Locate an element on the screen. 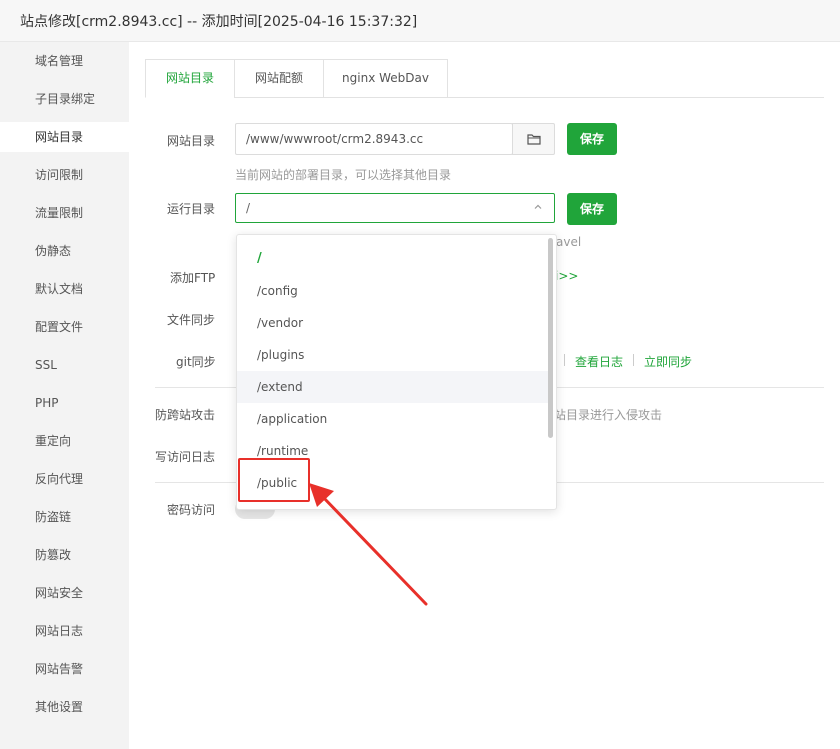 Image resolution: width=840 pixels, height=749 pixels. folder-browse-button is located at coordinates (533, 139).